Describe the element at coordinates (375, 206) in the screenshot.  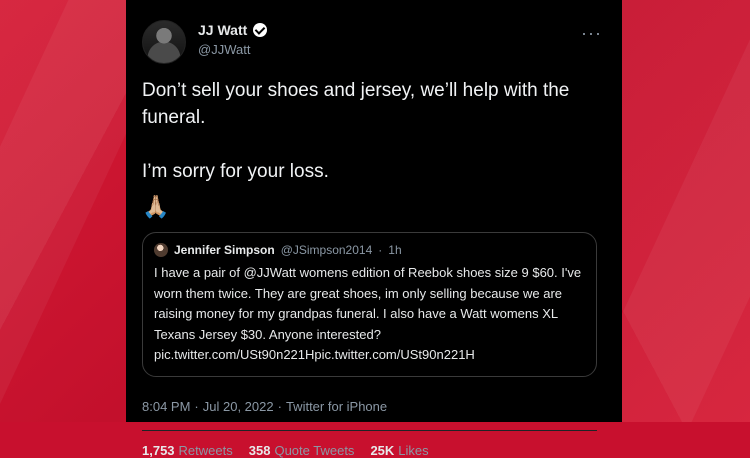
I see `emoji-row: 🙏🏼` at that location.